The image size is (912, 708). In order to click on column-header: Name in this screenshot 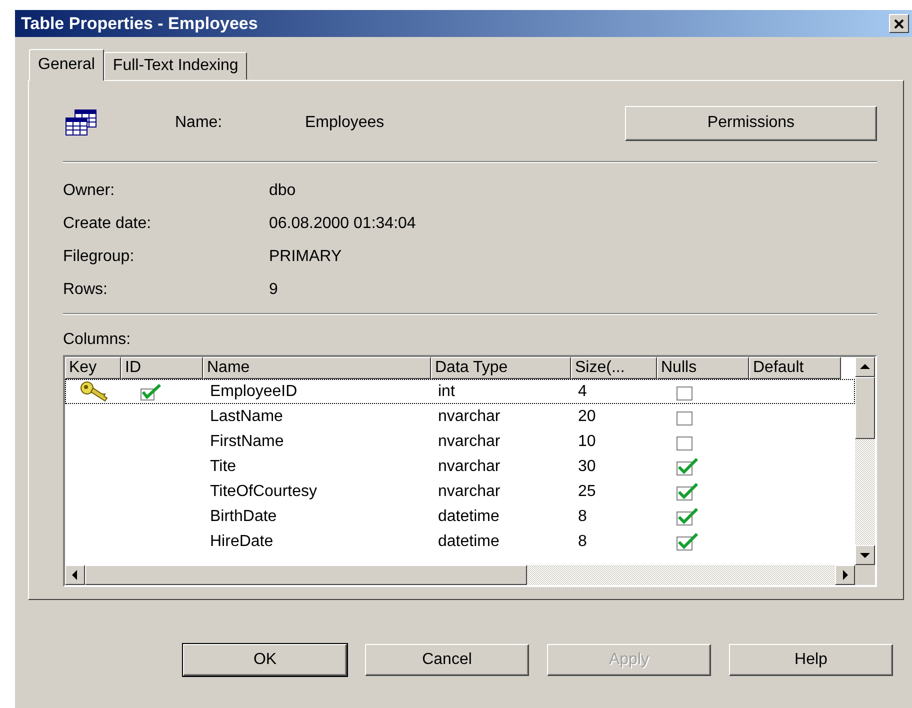, I will do `click(317, 368)`.